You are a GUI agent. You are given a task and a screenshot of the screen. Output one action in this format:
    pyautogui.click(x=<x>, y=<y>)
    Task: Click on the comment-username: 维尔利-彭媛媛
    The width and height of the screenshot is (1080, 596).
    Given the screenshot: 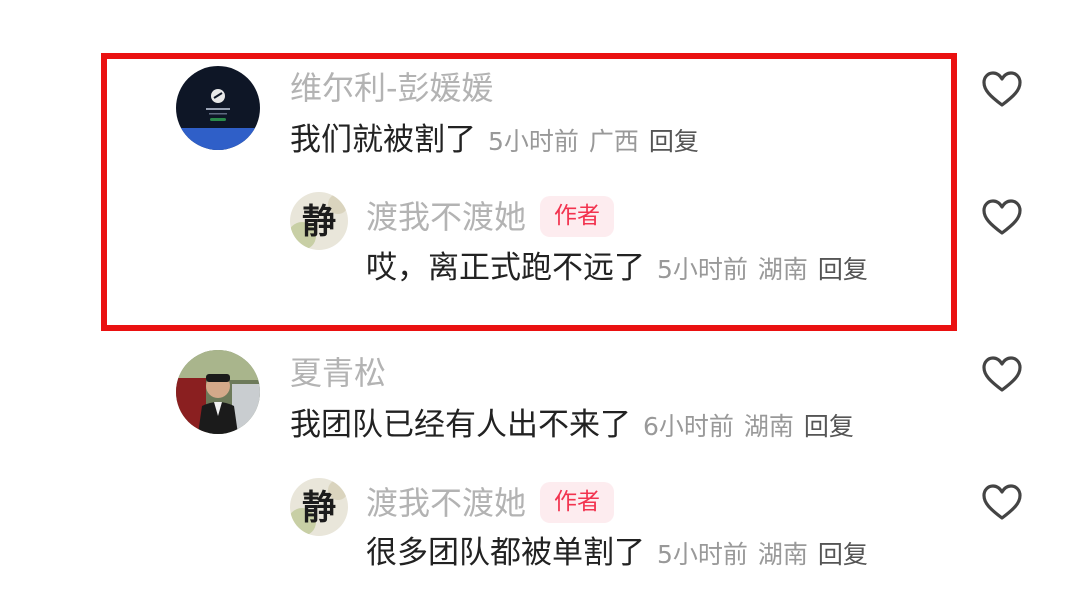 What is the action you would take?
    pyautogui.click(x=392, y=88)
    